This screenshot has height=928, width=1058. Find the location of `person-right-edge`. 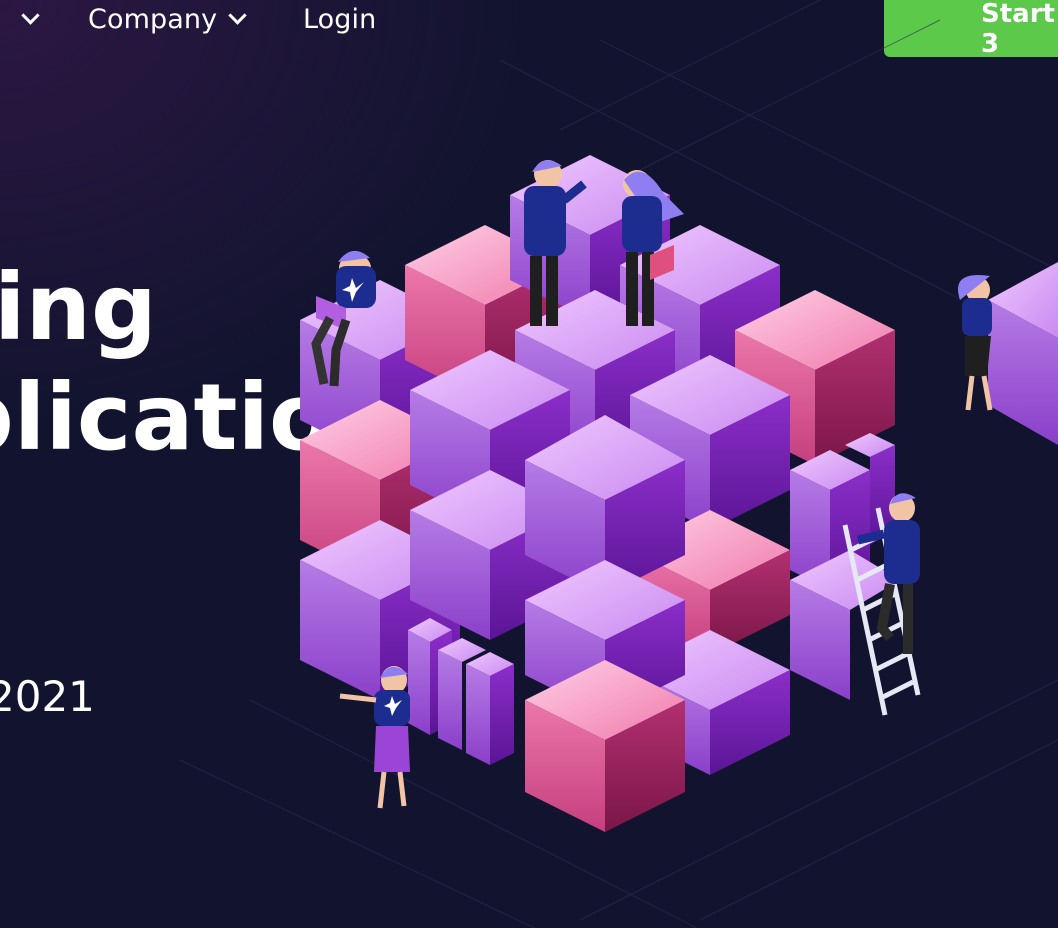

person-right-edge is located at coordinates (975, 343).